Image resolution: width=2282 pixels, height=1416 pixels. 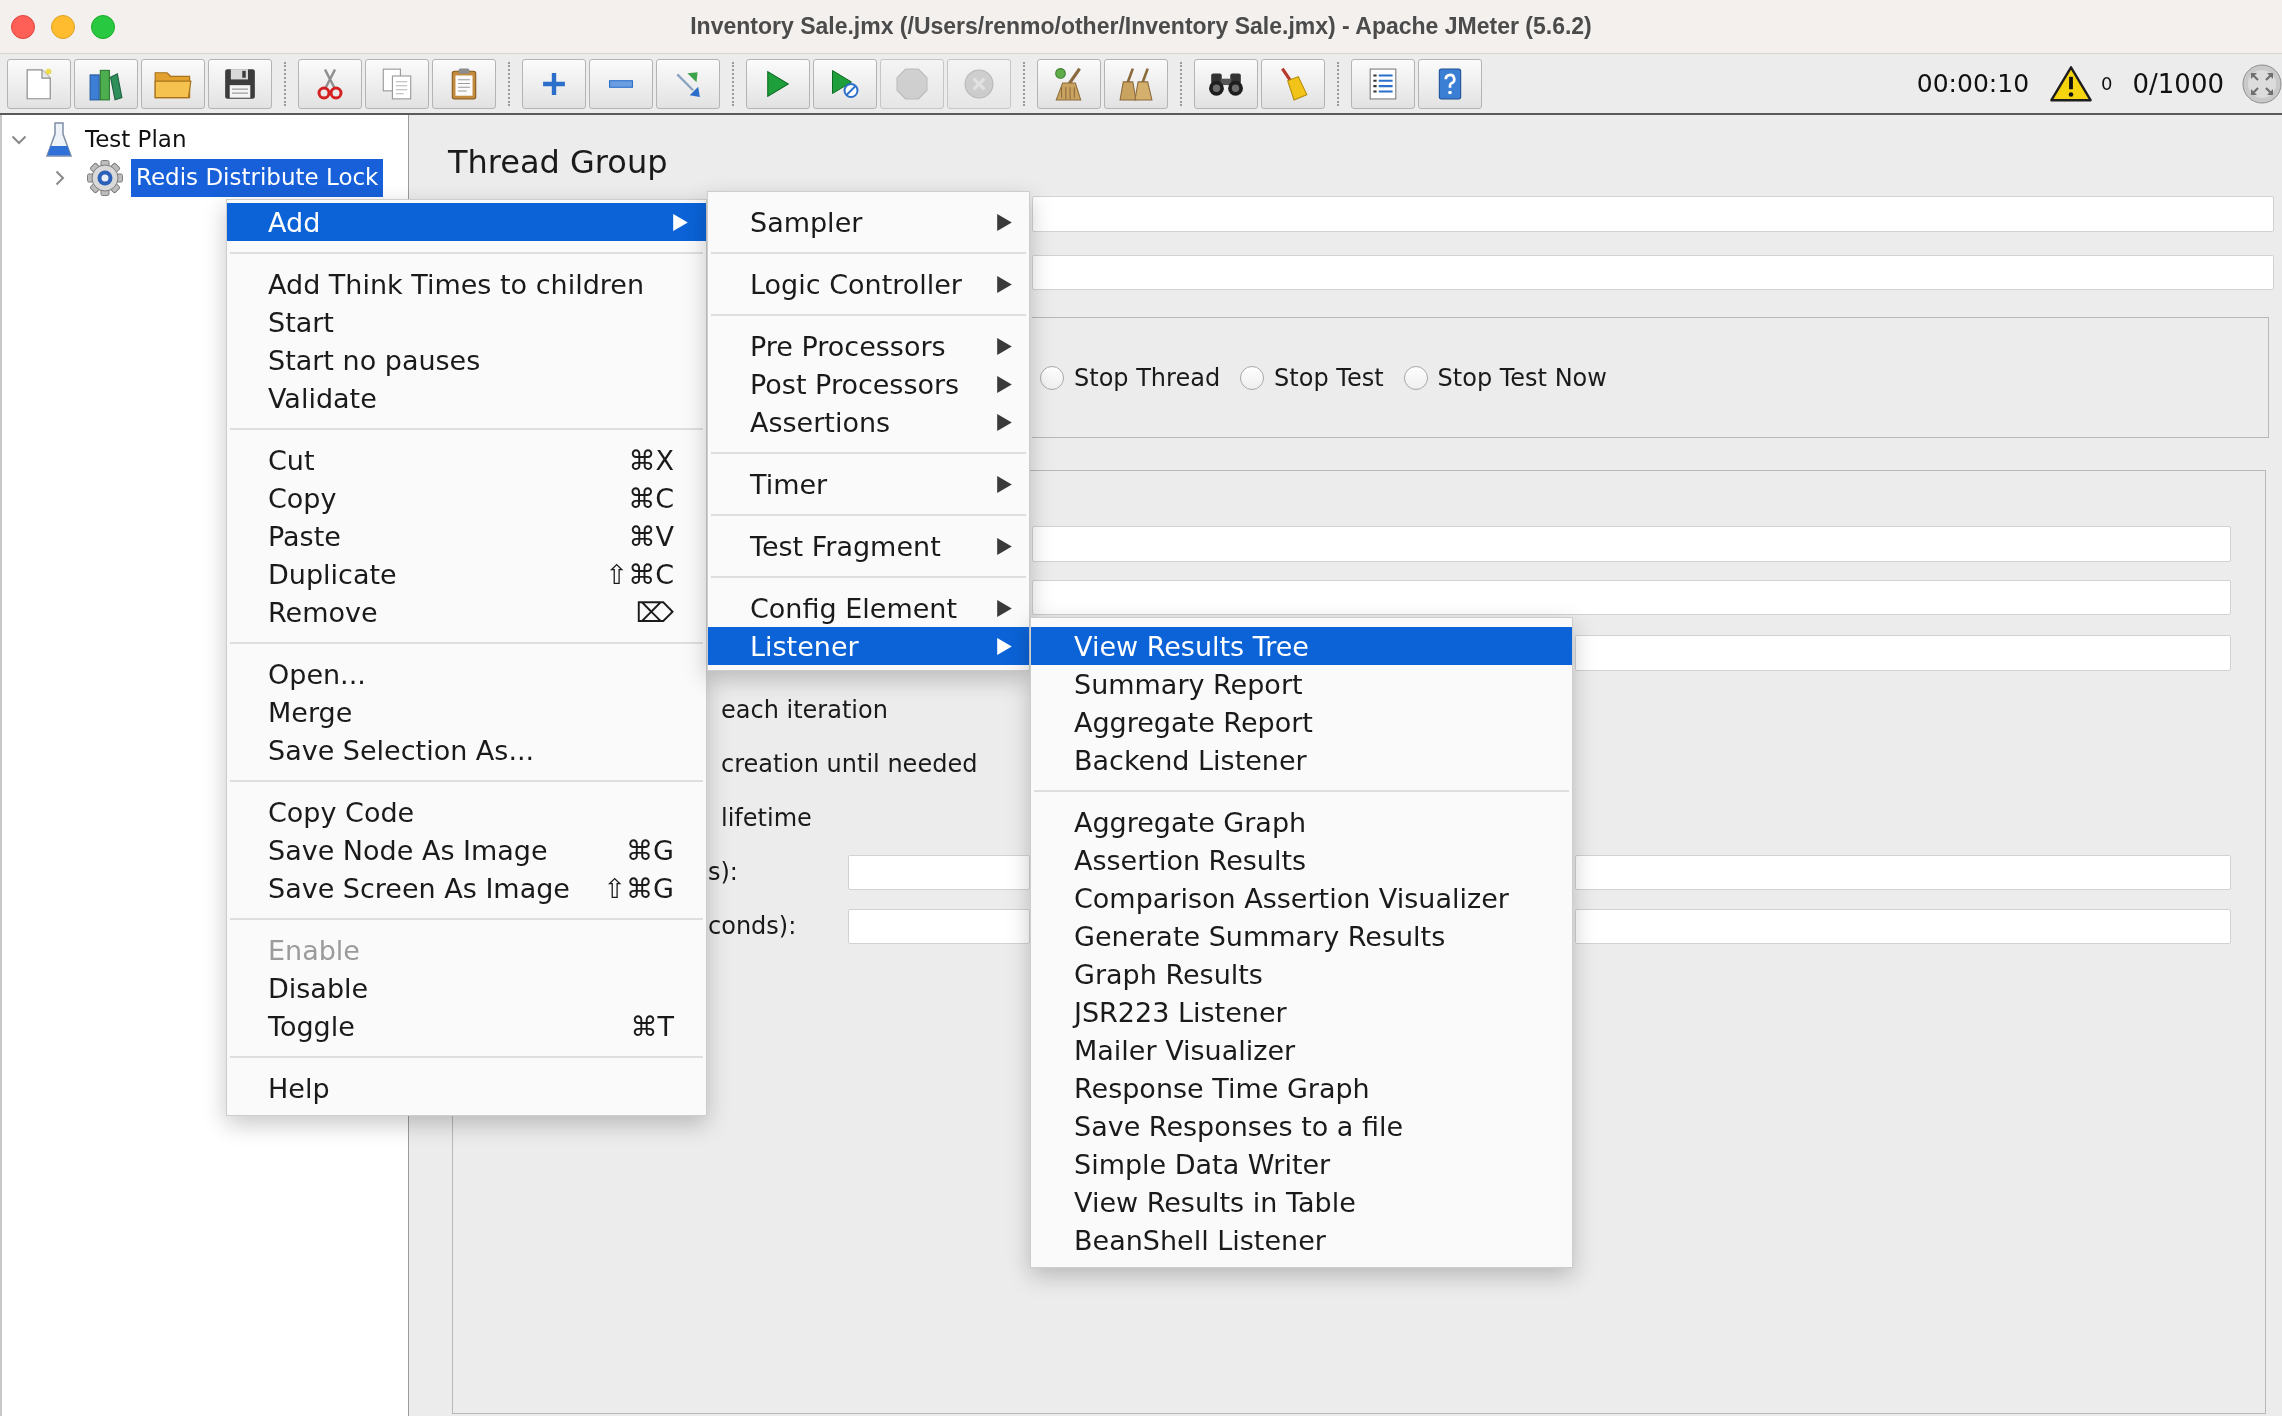 What do you see at coordinates (651, 460) in the screenshot?
I see `shortcut-label: ⌘X` at bounding box center [651, 460].